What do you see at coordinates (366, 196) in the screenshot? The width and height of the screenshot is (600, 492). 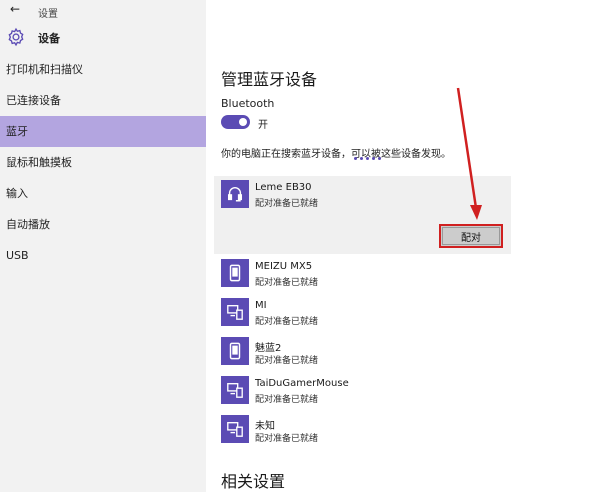 I see `device-item: Leme EB30 配对准备已就绪` at bounding box center [366, 196].